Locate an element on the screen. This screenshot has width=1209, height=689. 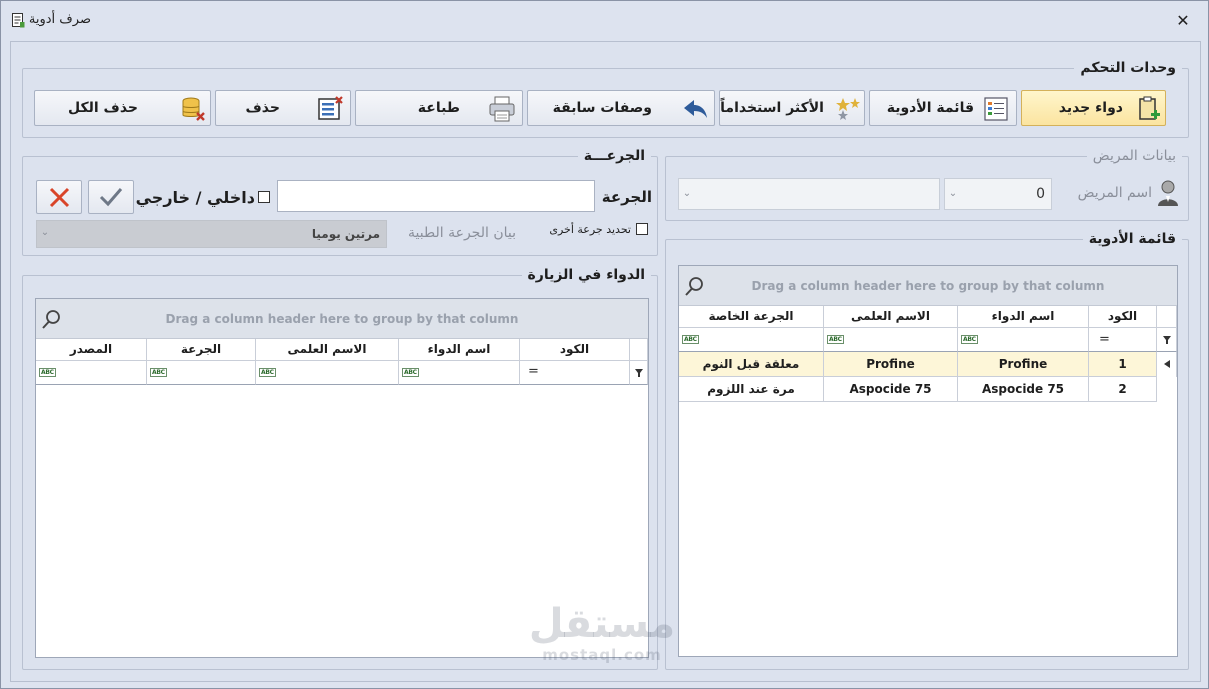
cancel-x-icon is located at coordinates (59, 197).